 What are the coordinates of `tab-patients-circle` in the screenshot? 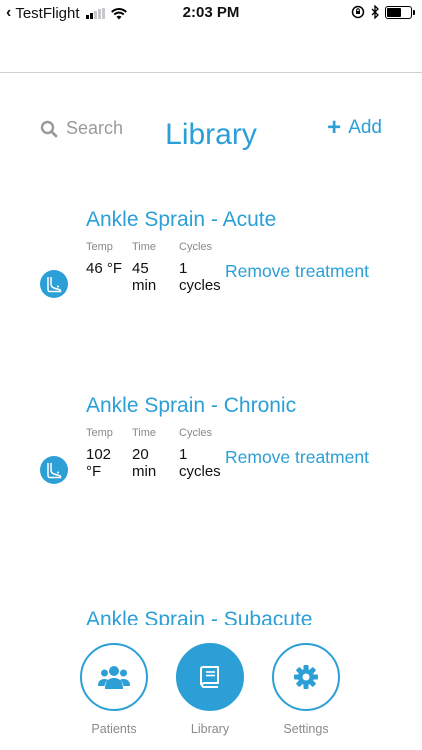 It's located at (114, 677).